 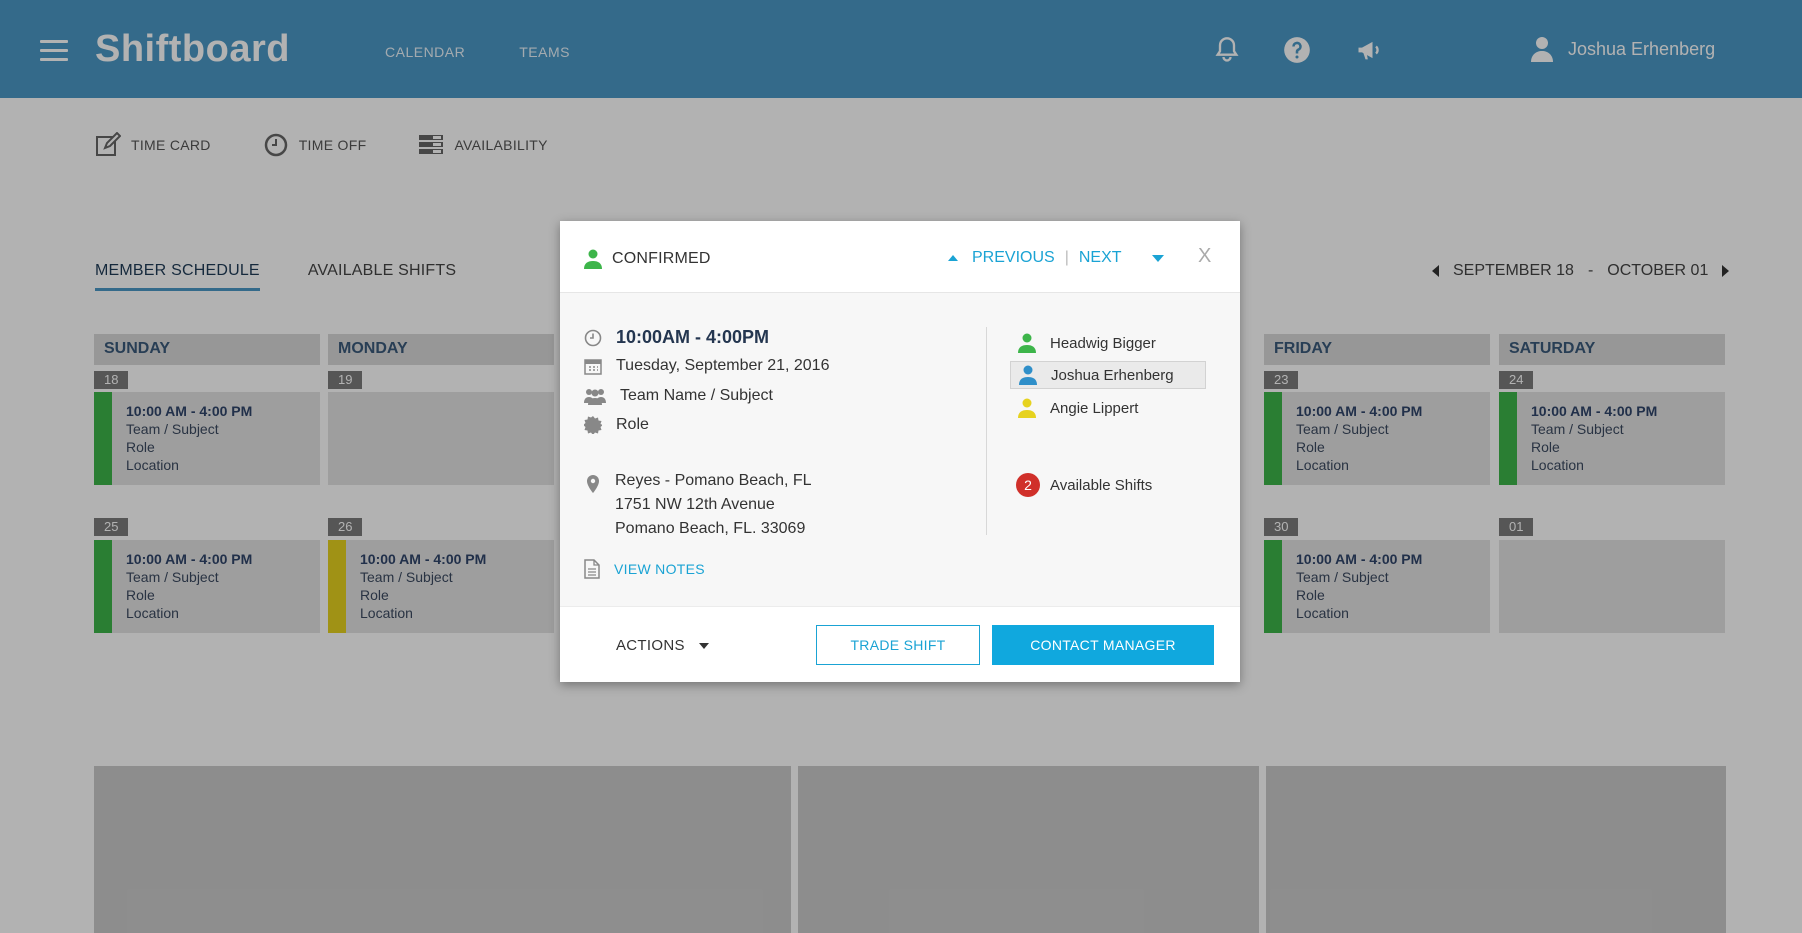 What do you see at coordinates (593, 484) in the screenshot?
I see `location-pin-icon` at bounding box center [593, 484].